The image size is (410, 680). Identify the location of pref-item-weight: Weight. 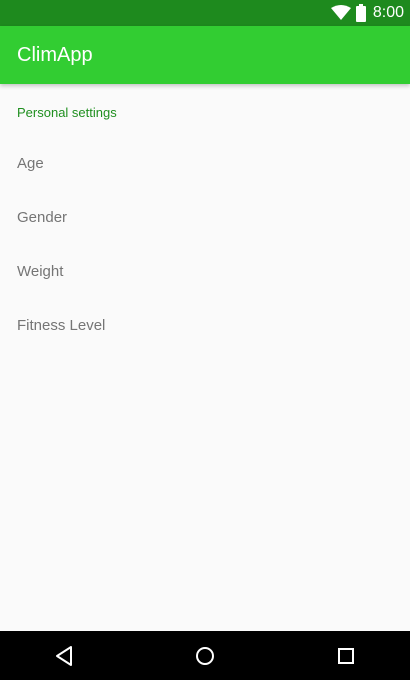
(205, 272).